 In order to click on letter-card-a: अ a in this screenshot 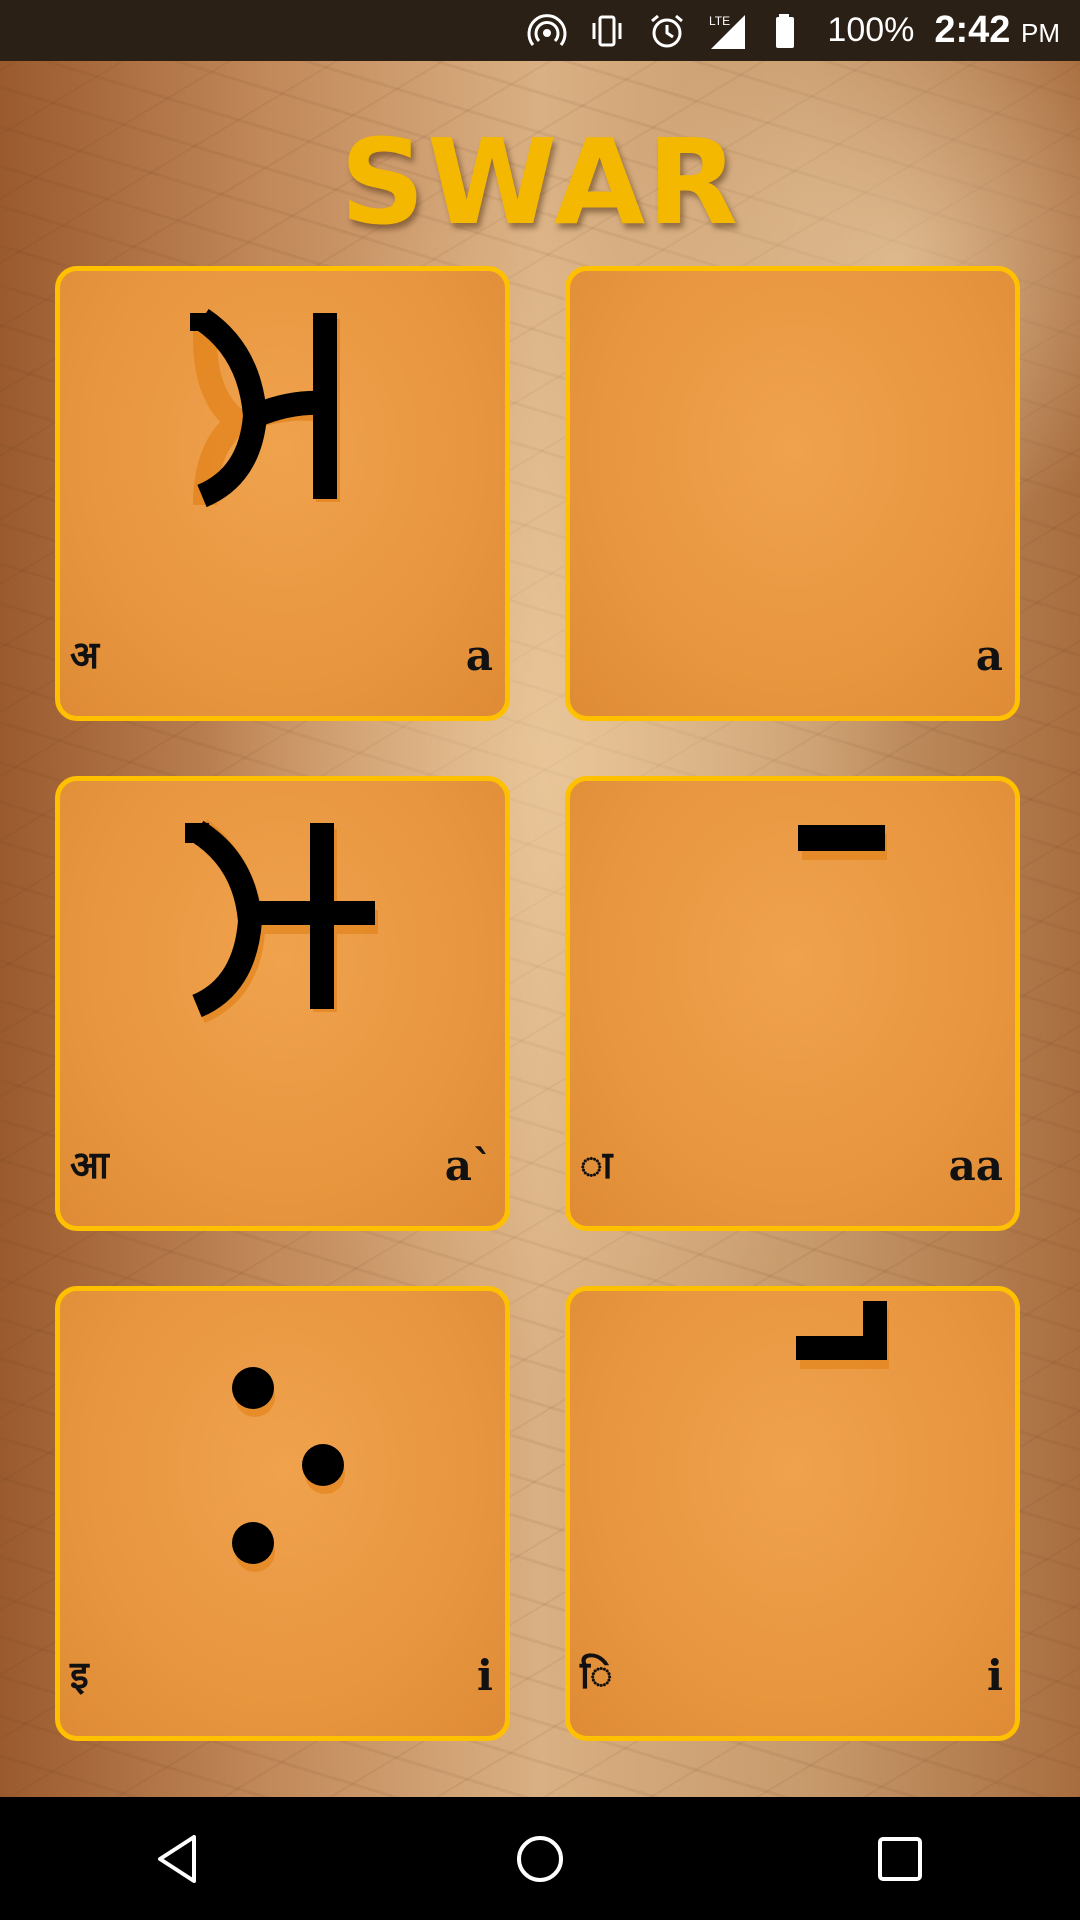, I will do `click(282, 493)`.